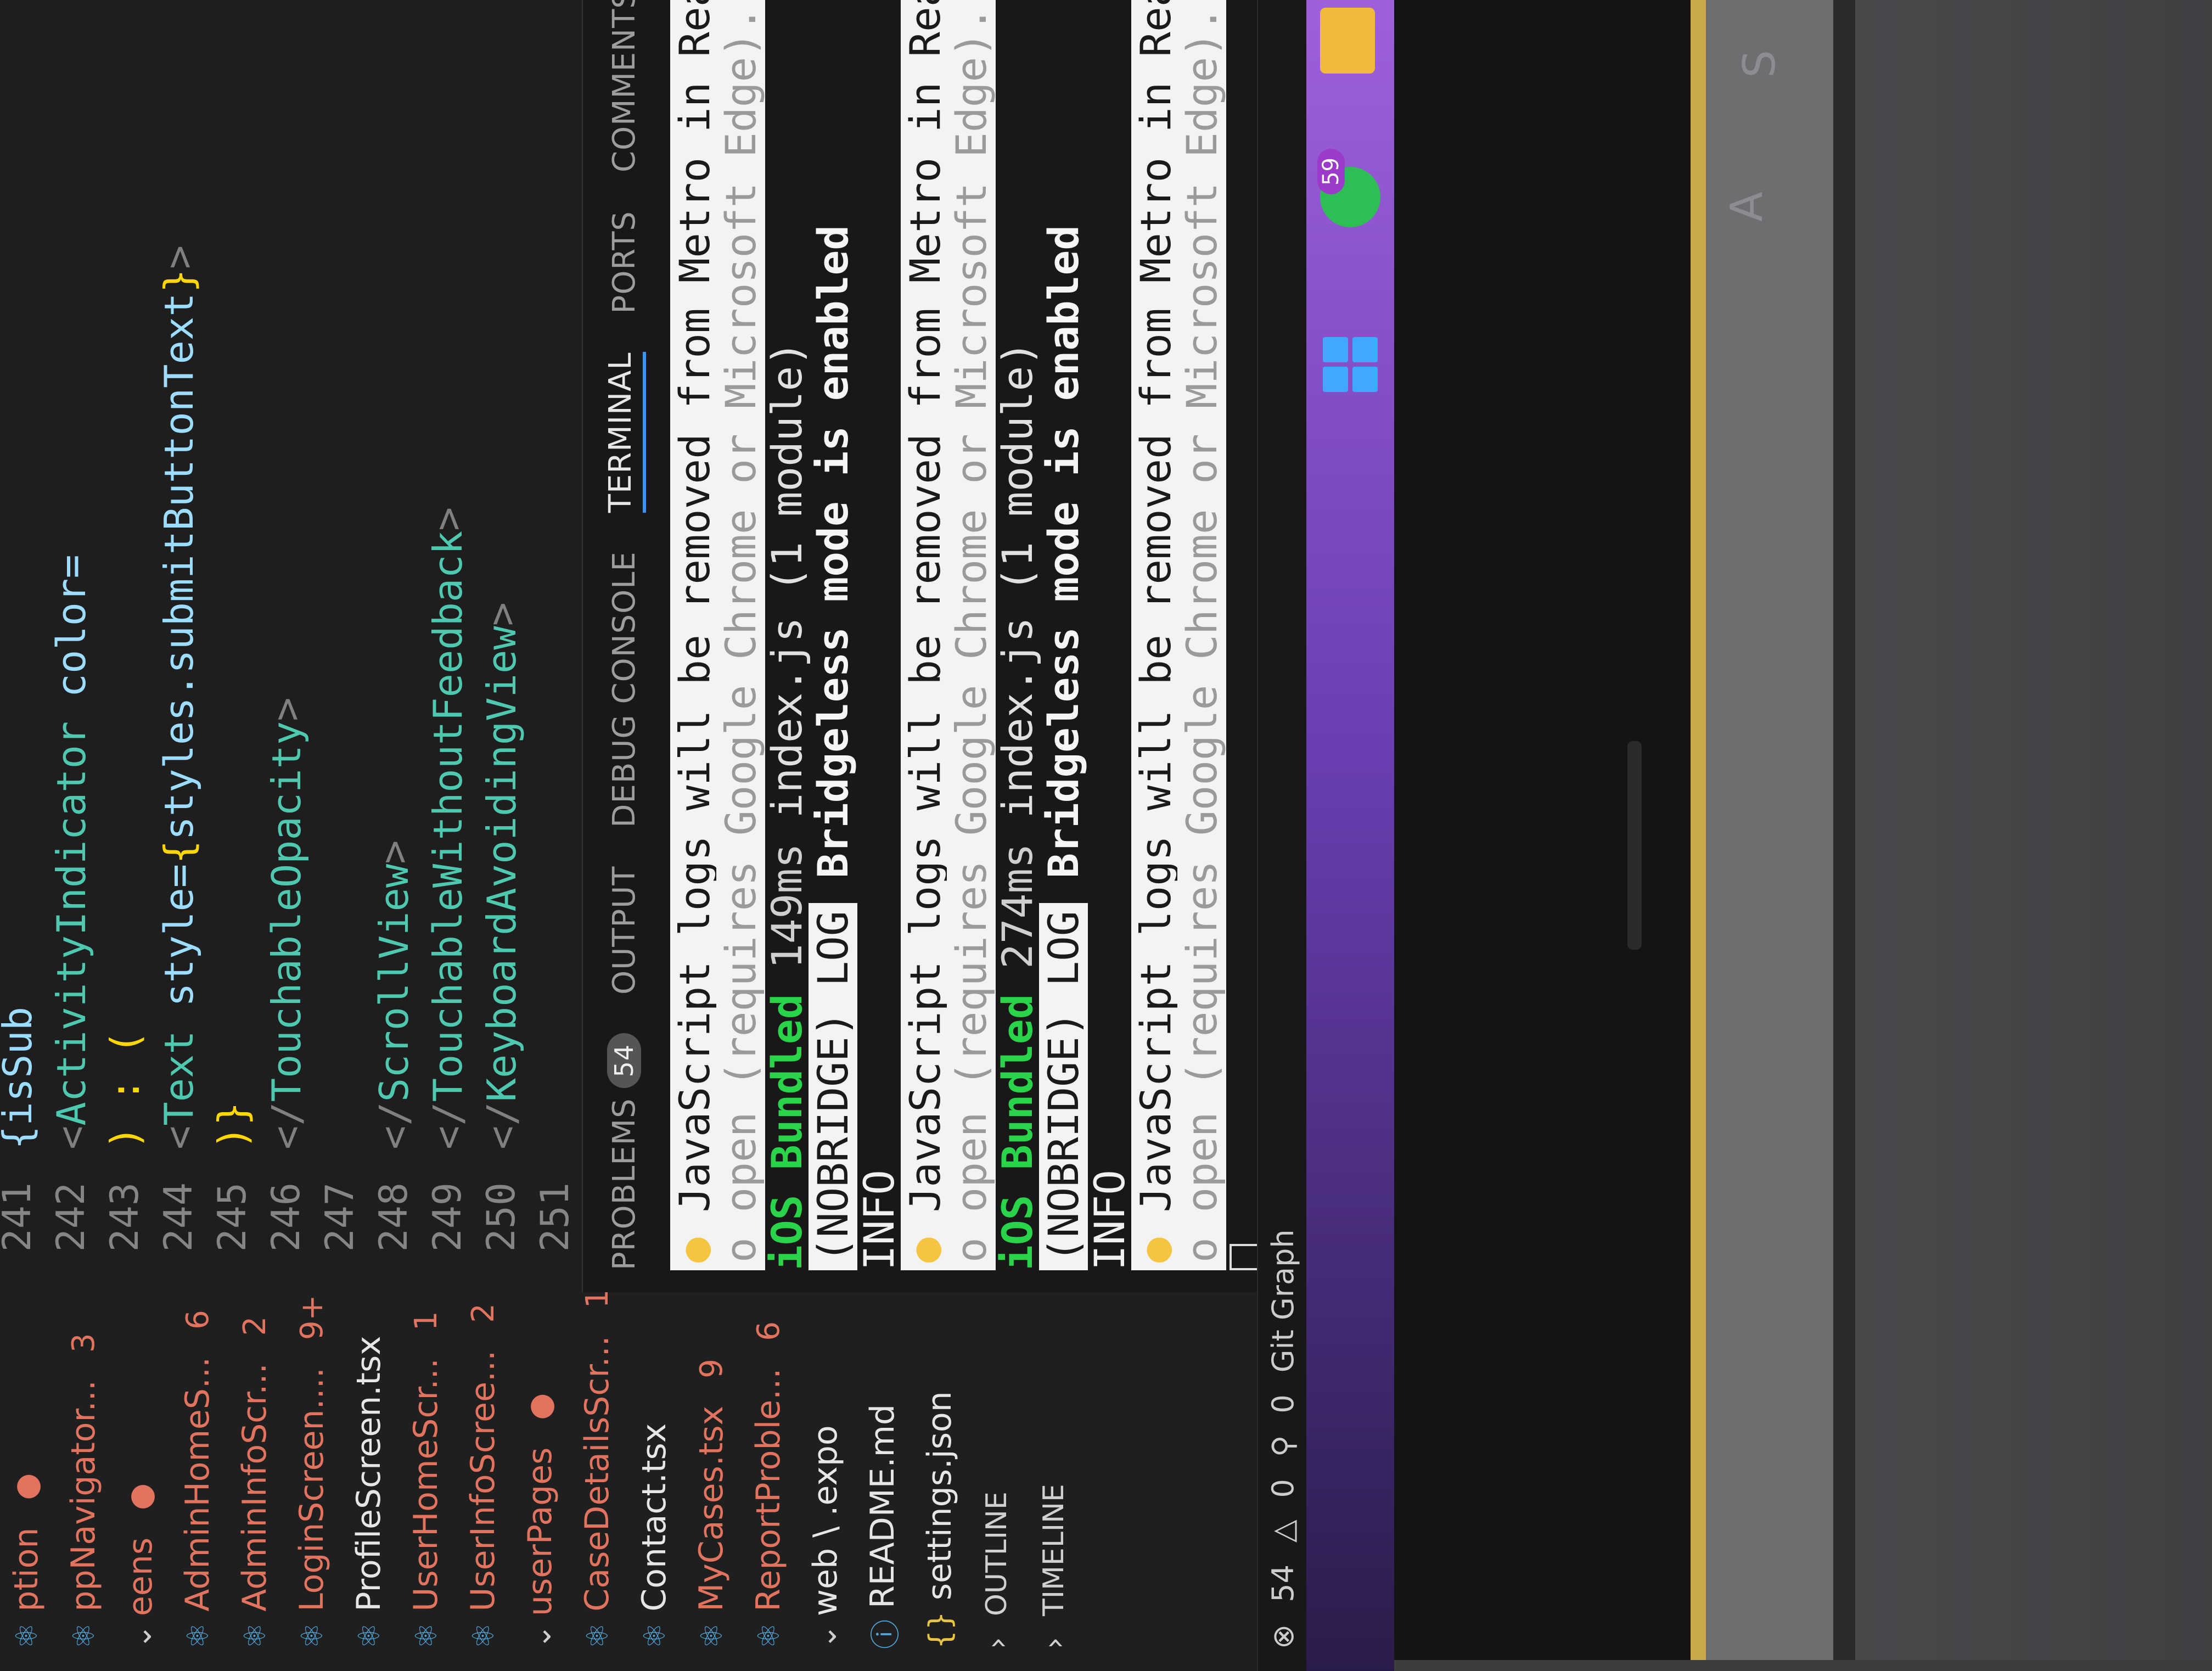  Describe the element at coordinates (1283, 1403) in the screenshot. I see `ports-count: 0` at that location.